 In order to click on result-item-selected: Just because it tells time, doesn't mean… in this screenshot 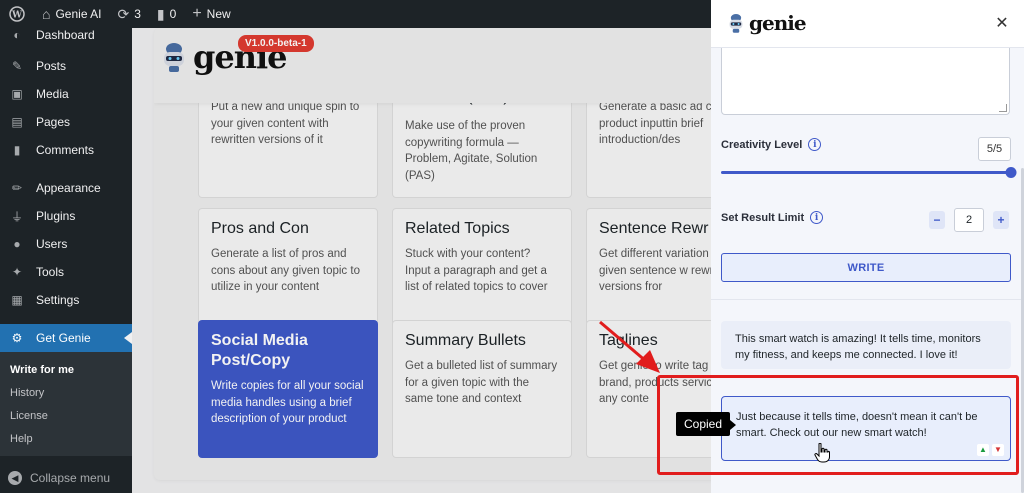, I will do `click(866, 428)`.